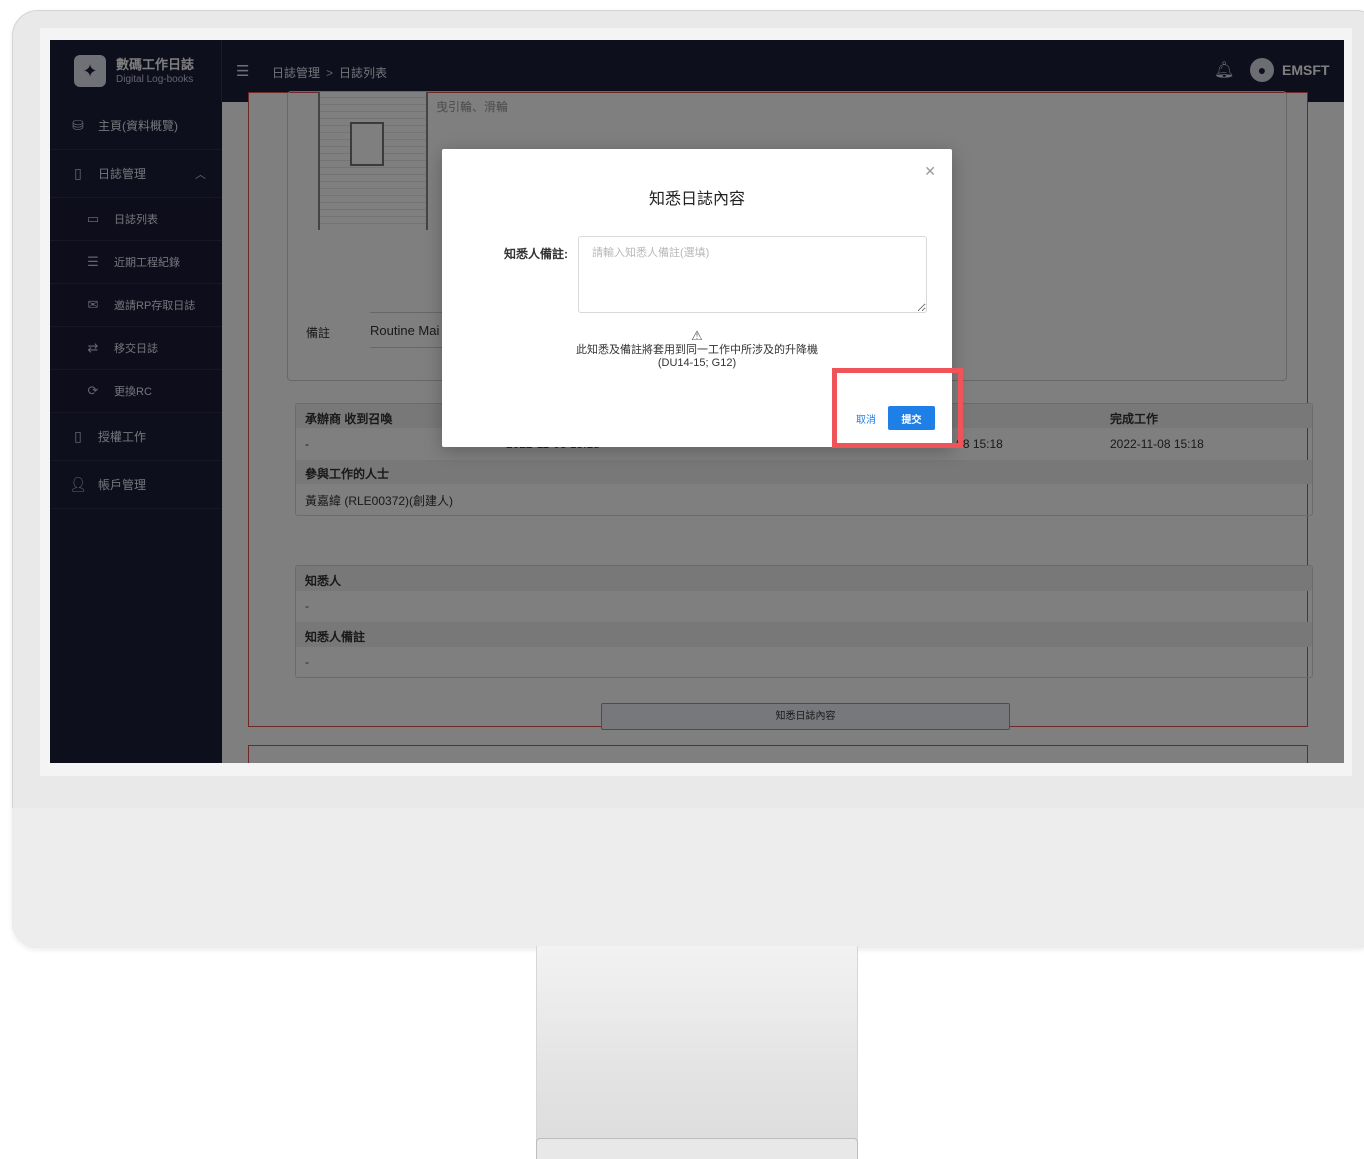 Image resolution: width=1364 pixels, height=1159 pixels. What do you see at coordinates (930, 171) in the screenshot?
I see `close-icon: ✕` at bounding box center [930, 171].